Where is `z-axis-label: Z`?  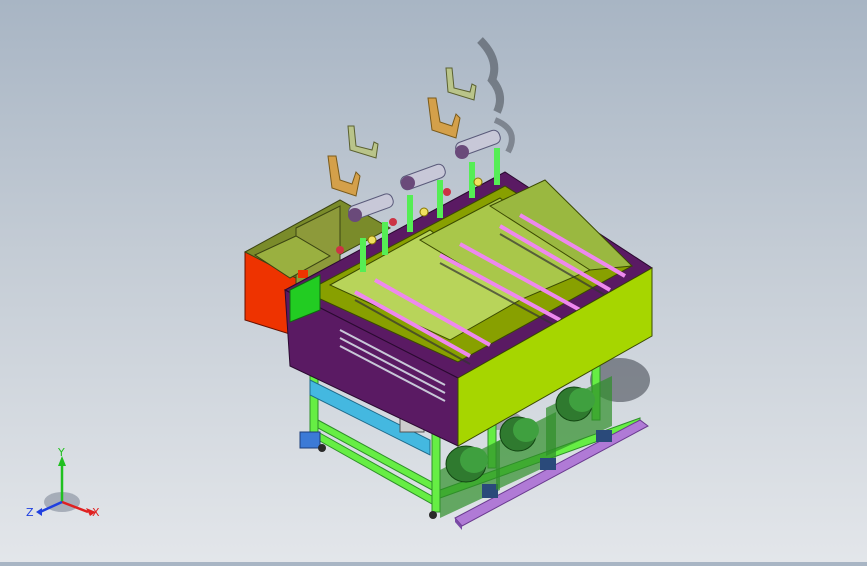 z-axis-label: Z is located at coordinates (30, 512).